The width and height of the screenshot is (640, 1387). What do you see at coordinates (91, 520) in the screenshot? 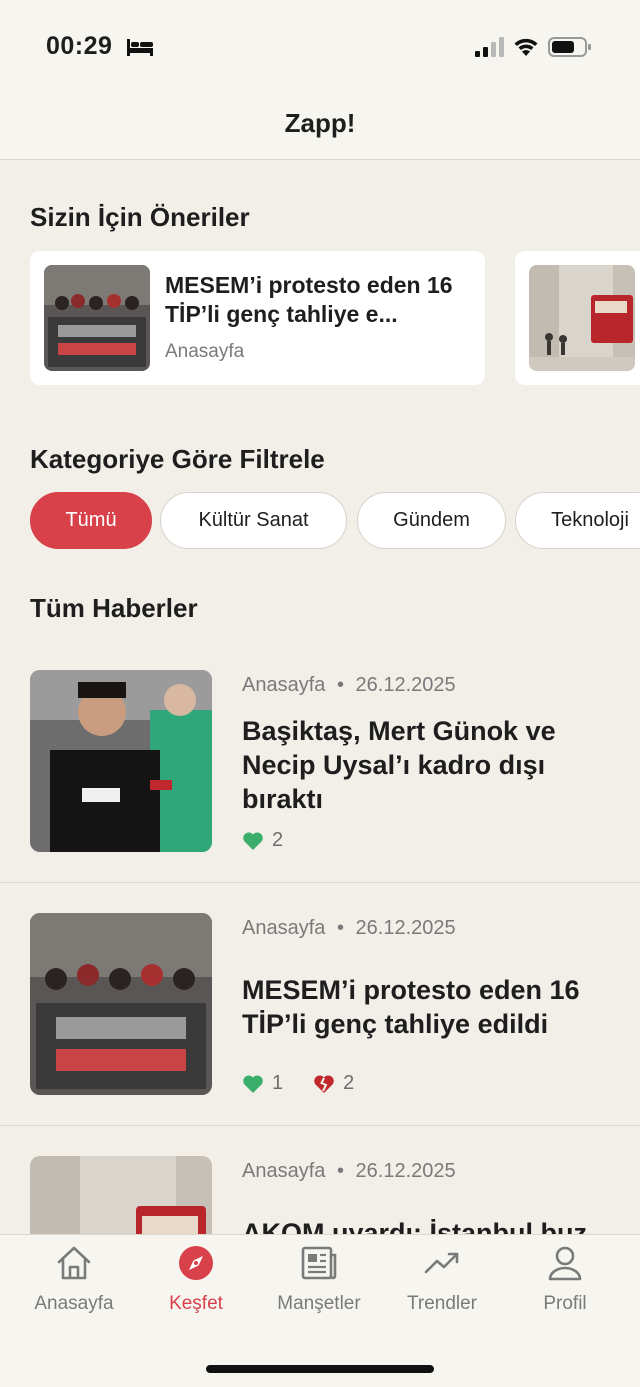
I see `chip-tumu: Tümü` at bounding box center [91, 520].